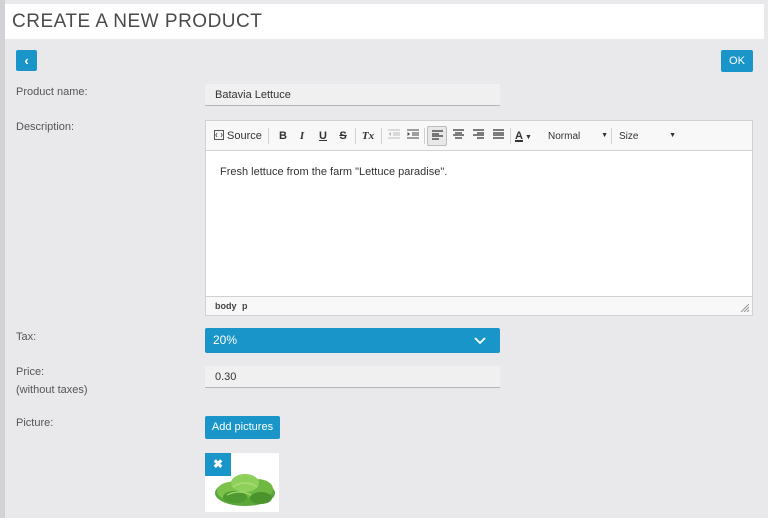 The width and height of the screenshot is (768, 518). What do you see at coordinates (343, 136) in the screenshot?
I see `strikethrough-button: S` at bounding box center [343, 136].